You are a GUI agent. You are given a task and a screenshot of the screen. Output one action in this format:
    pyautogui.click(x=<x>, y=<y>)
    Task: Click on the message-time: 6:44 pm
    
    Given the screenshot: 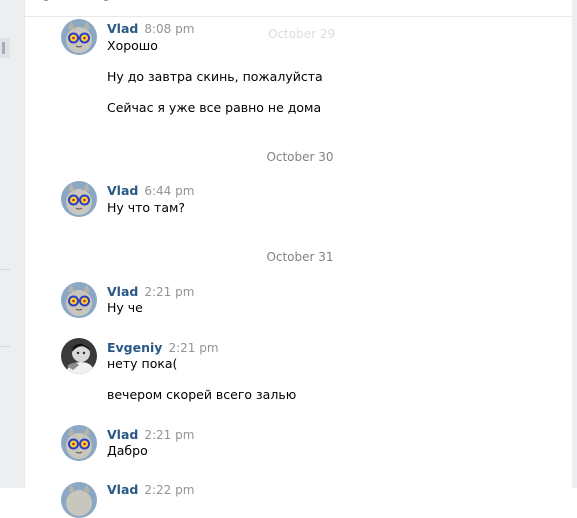 What is the action you would take?
    pyautogui.click(x=169, y=191)
    